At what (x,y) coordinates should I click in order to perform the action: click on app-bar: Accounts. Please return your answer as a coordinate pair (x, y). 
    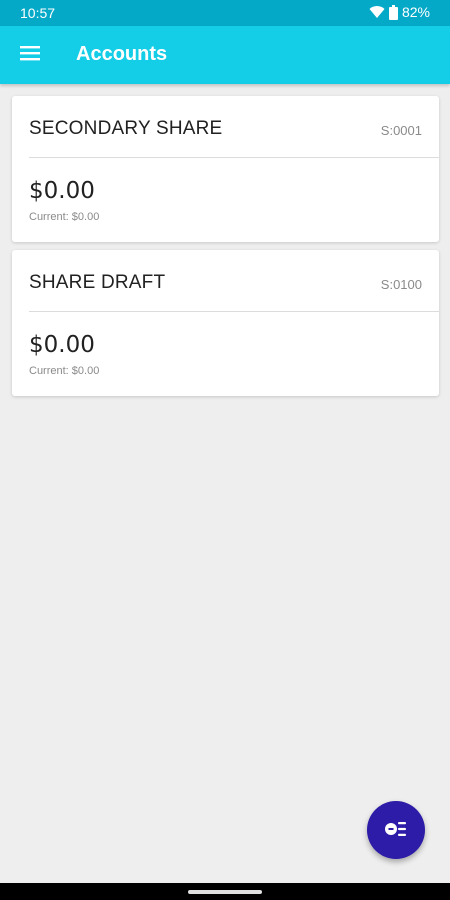
    Looking at the image, I should click on (225, 55).